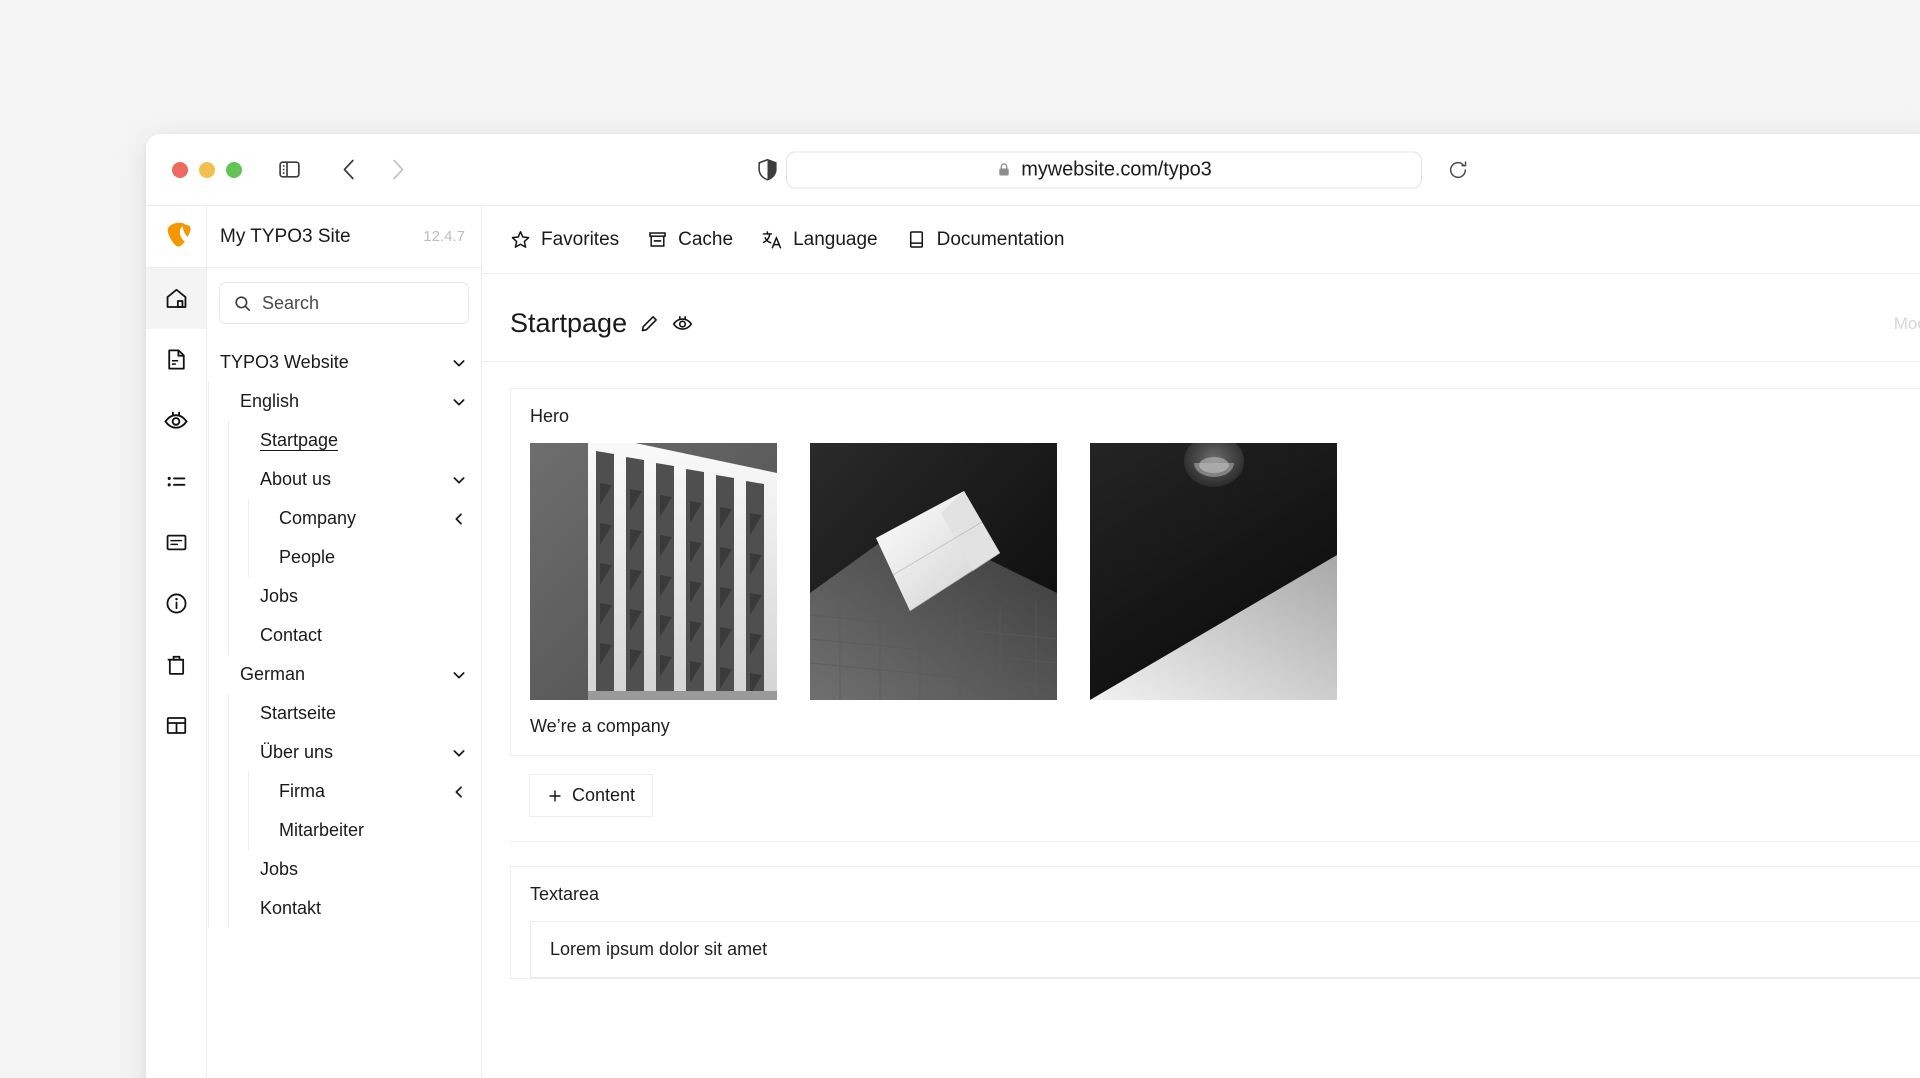 The height and width of the screenshot is (1078, 1920). I want to click on sidebar-icon, so click(289, 170).